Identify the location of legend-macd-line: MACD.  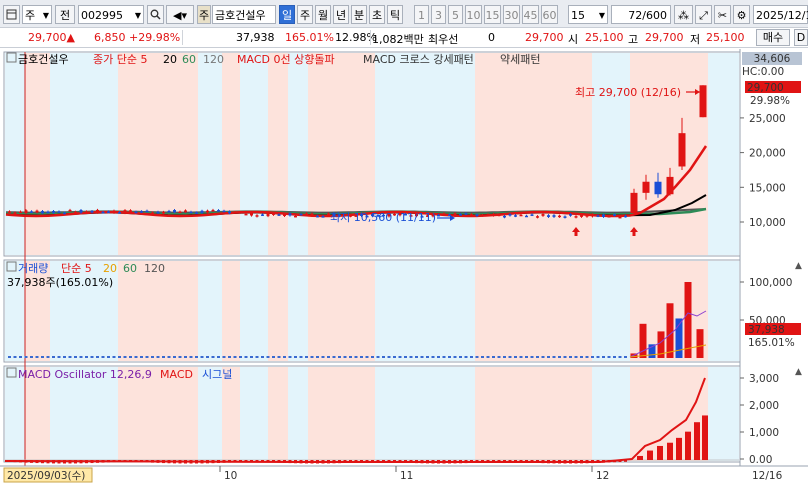
(176, 374).